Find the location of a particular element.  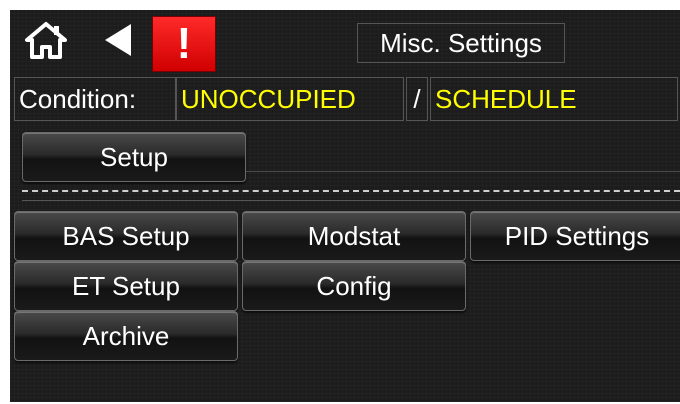

condition-label: Condition: is located at coordinates (95, 99).